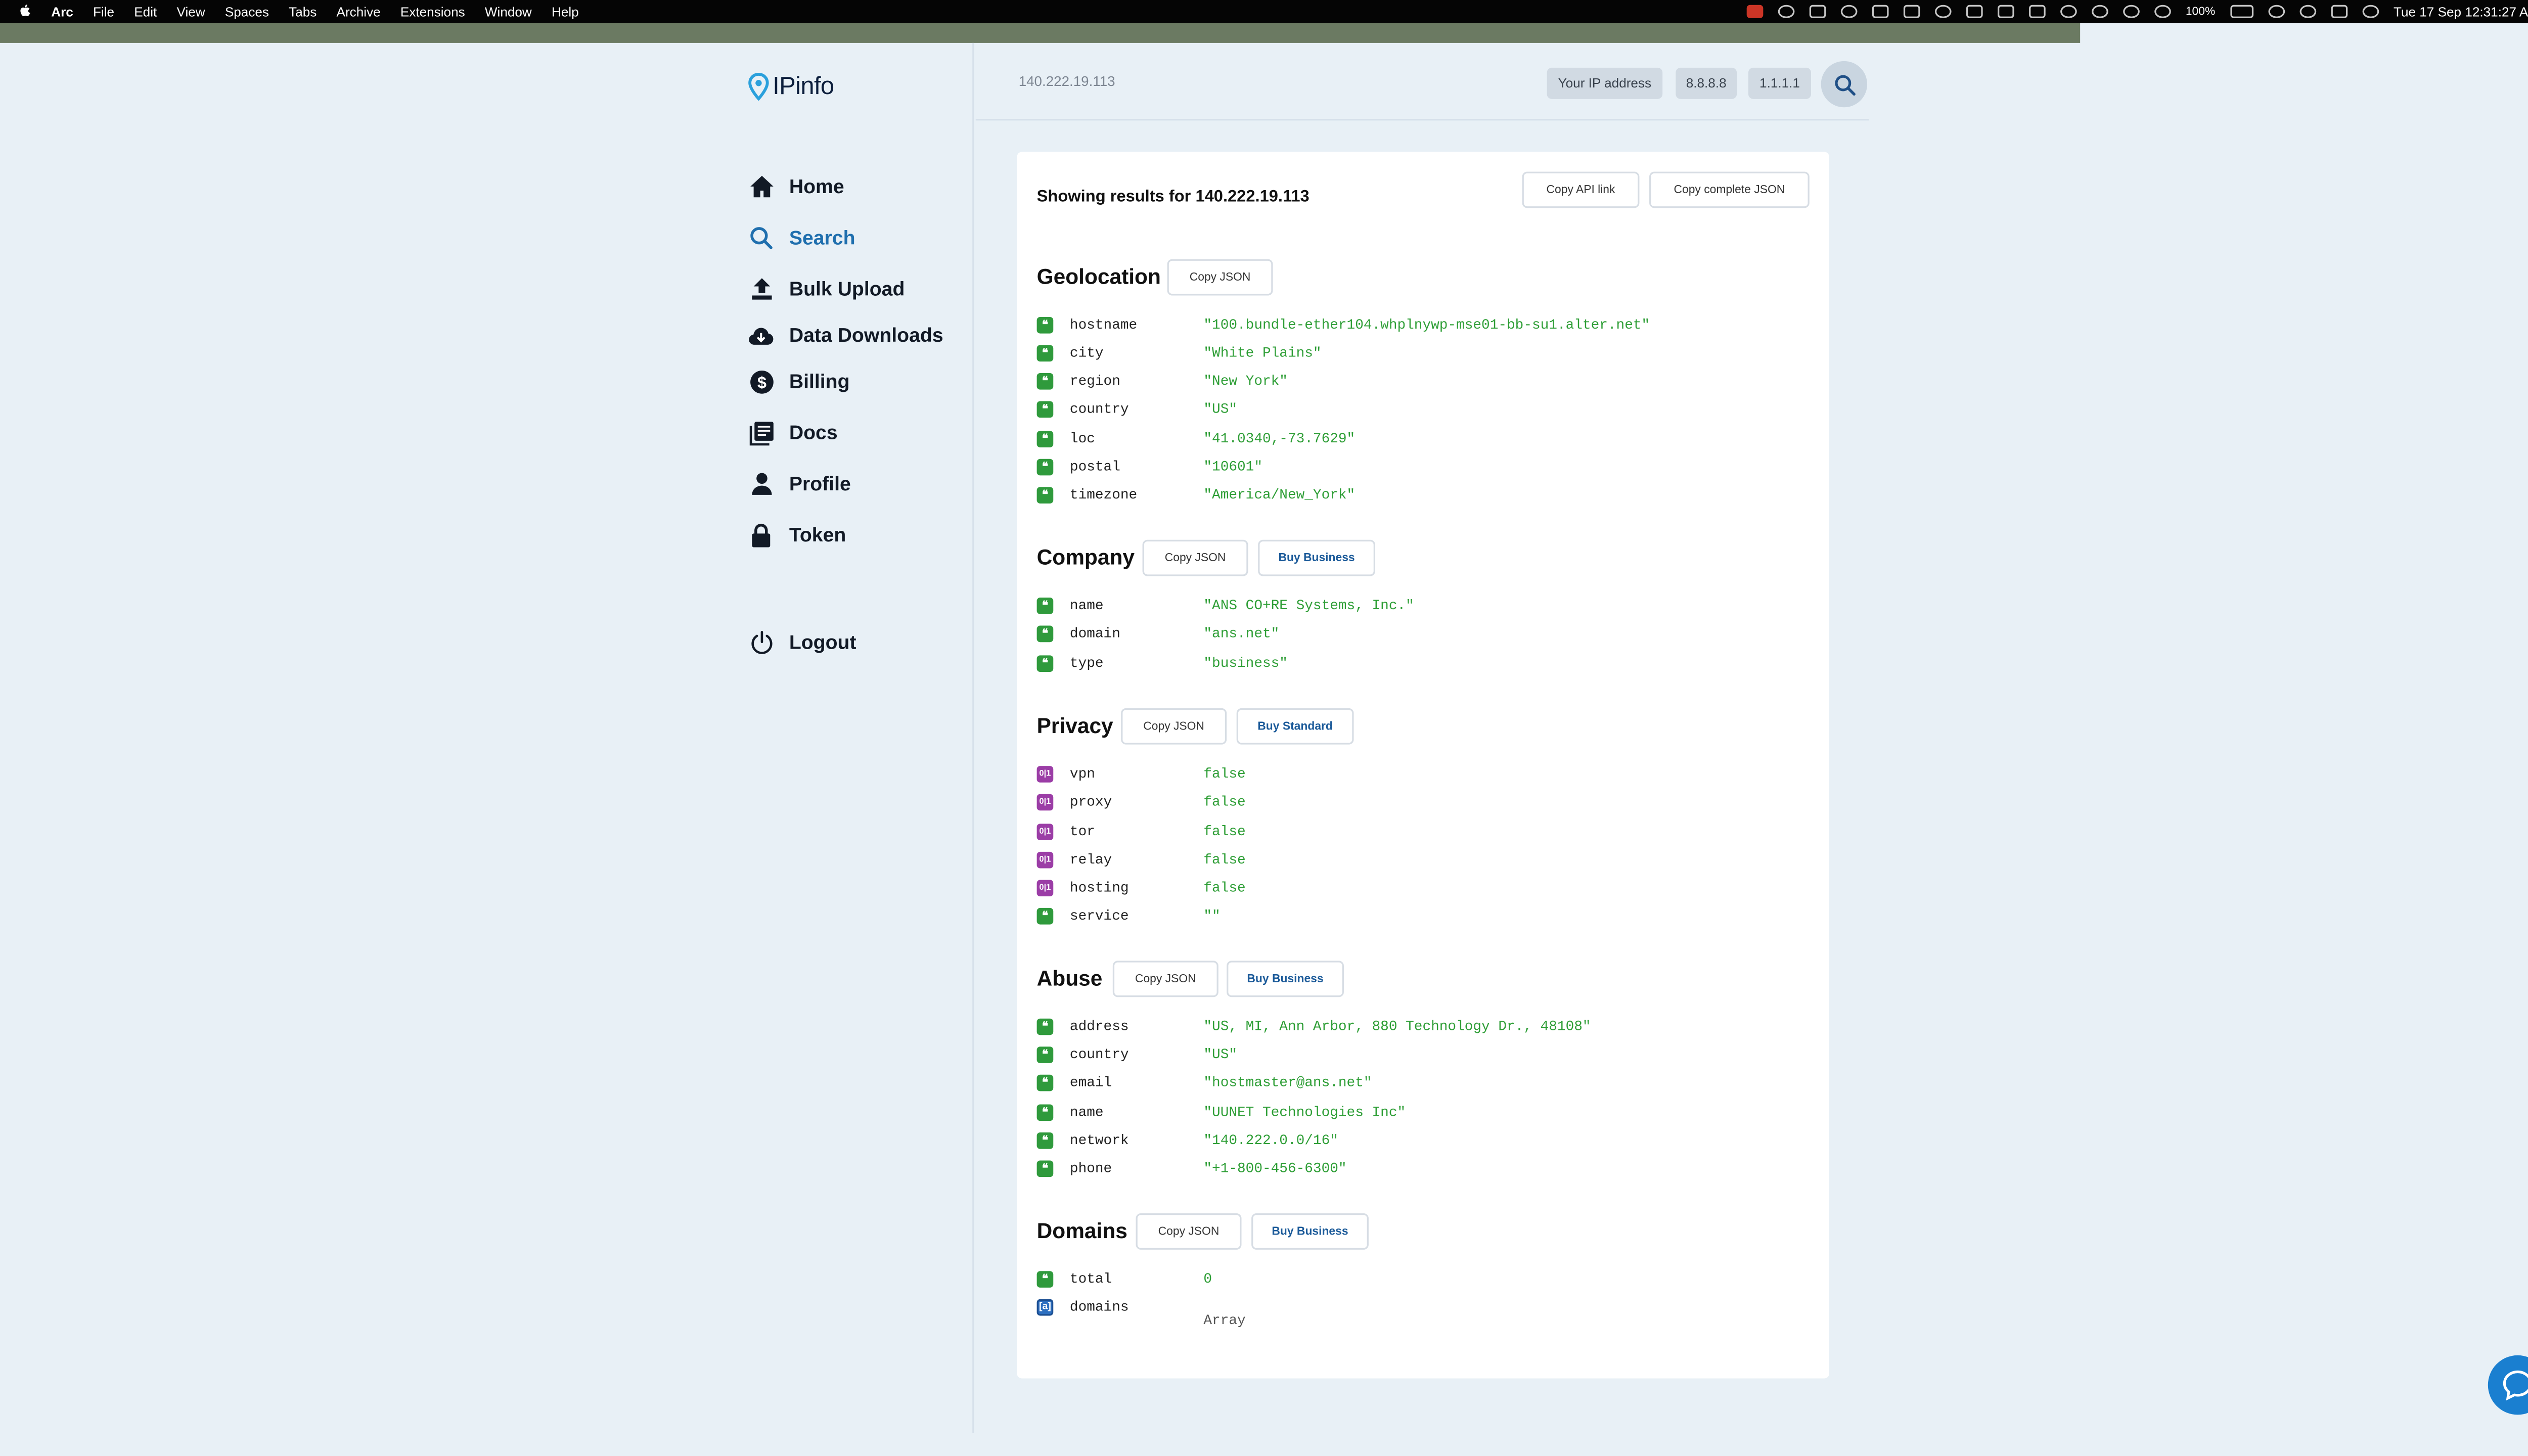 The height and width of the screenshot is (1456, 2528). What do you see at coordinates (1881, 11) in the screenshot?
I see `keyboard-icon` at bounding box center [1881, 11].